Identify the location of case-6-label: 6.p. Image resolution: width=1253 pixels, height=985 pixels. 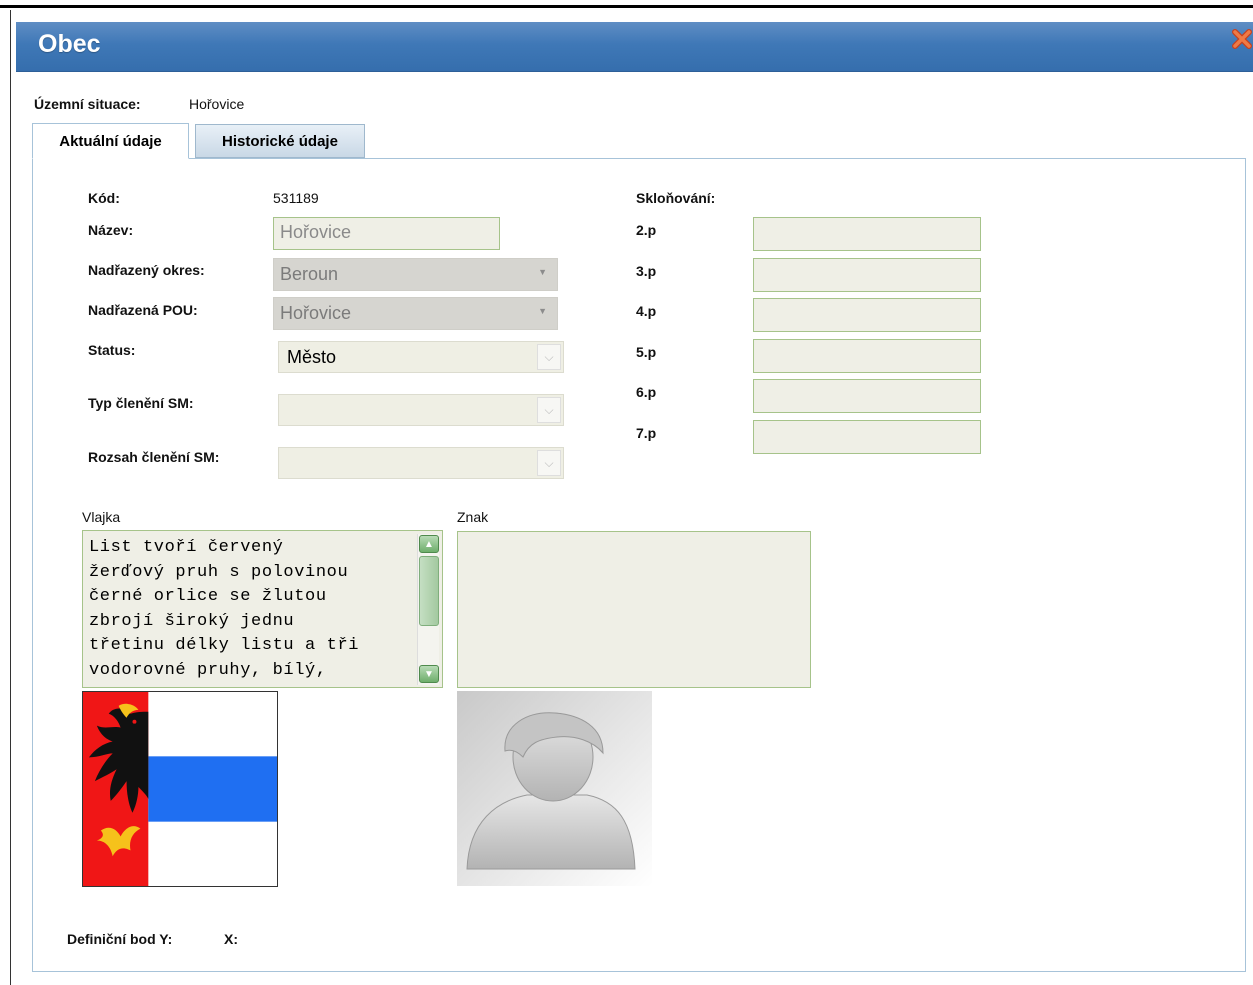
(646, 392).